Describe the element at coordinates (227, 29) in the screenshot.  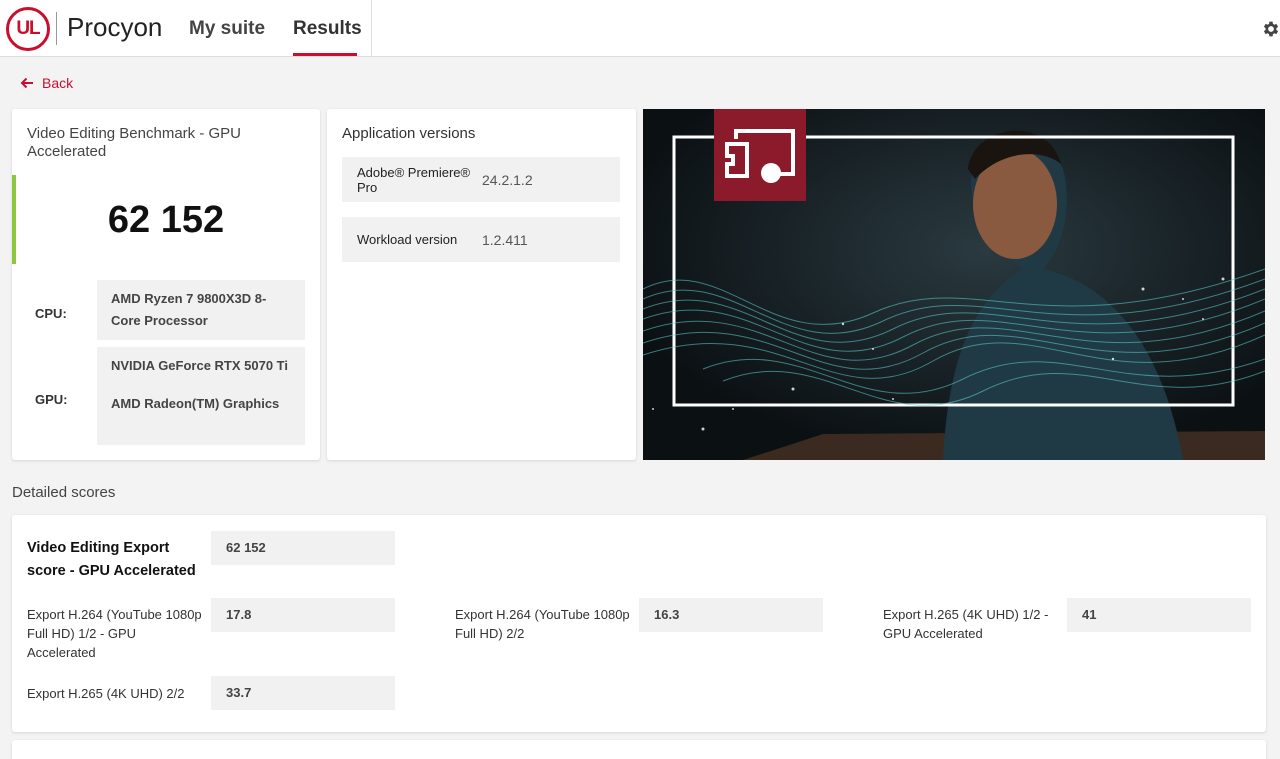
I see `nav-my-suite: My suite` at that location.